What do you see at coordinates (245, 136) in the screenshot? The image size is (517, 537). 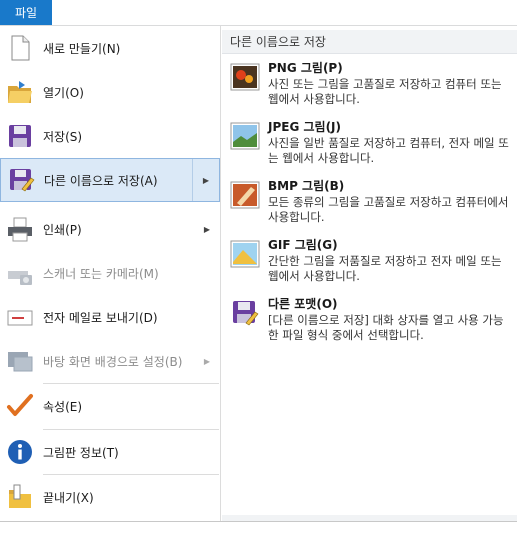 I see `jpeg-picture-icon` at bounding box center [245, 136].